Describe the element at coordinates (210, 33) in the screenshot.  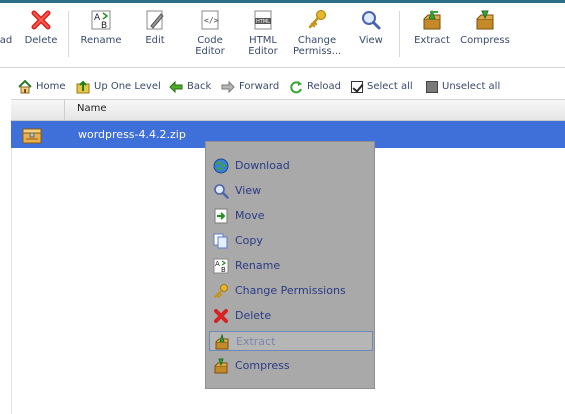
I see `code-editor-button: </> Code Editor` at that location.